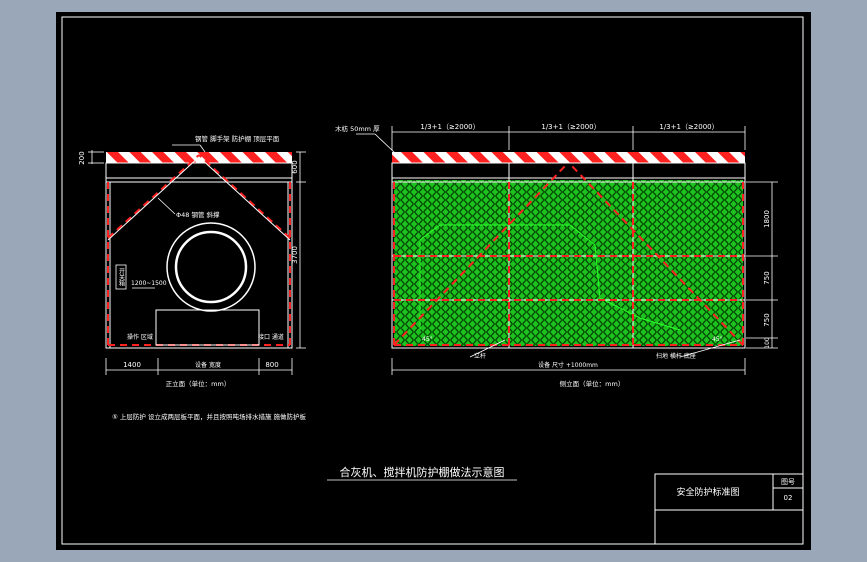 This screenshot has height=562, width=867. I want to click on side-dim-750b: 750, so click(767, 319).